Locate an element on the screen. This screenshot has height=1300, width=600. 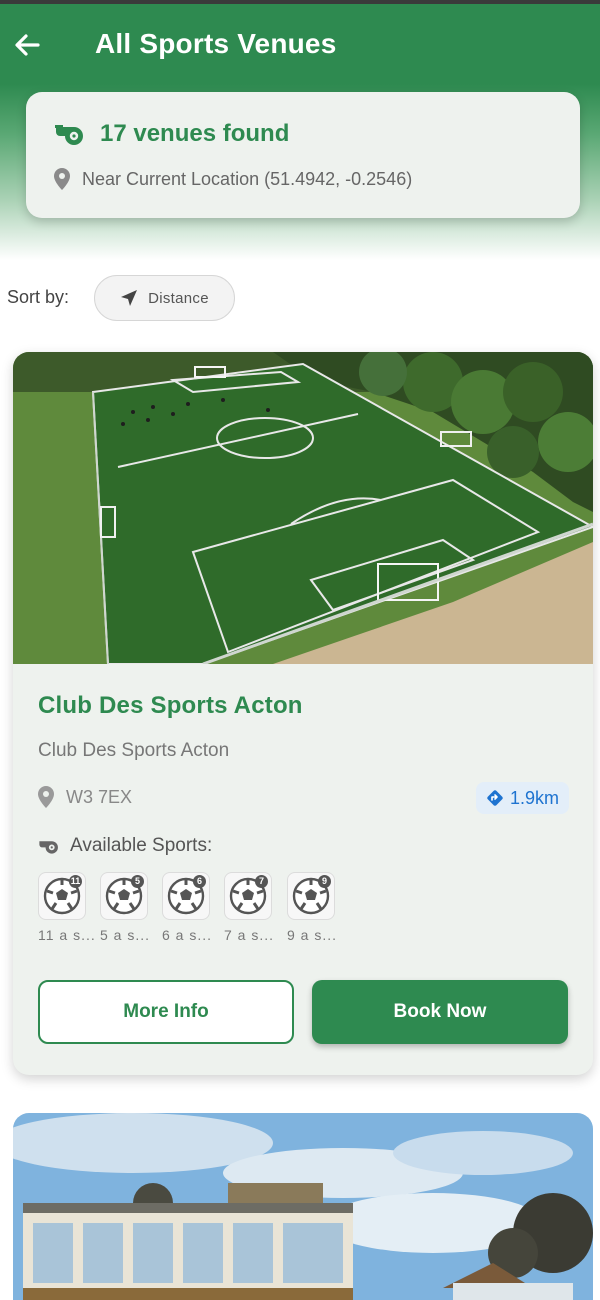
sport-tile: 9 is located at coordinates (311, 896).